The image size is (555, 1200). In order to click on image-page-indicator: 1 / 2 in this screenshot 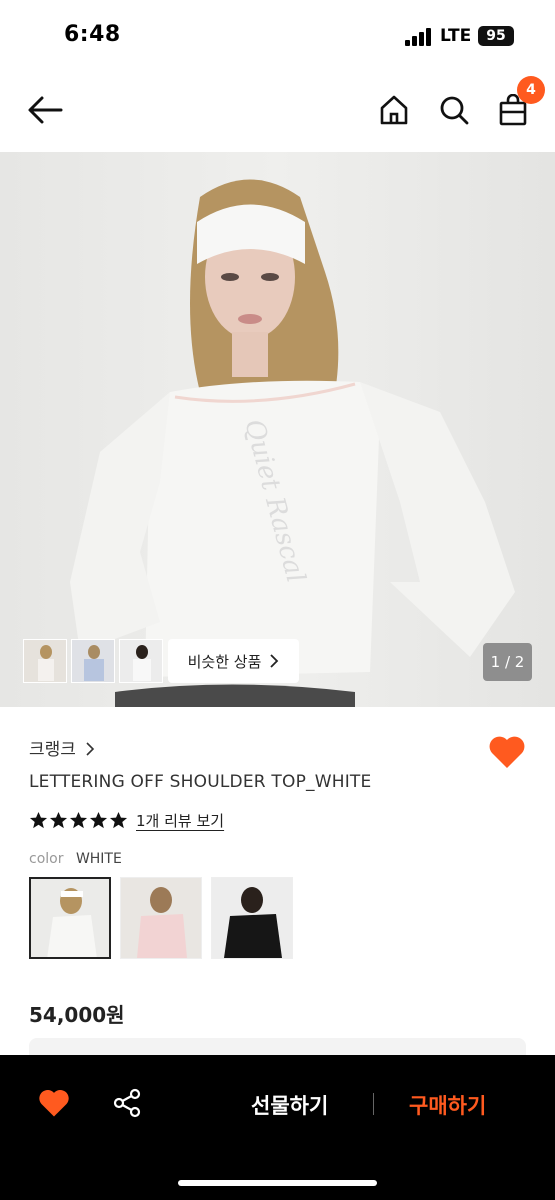, I will do `click(507, 662)`.